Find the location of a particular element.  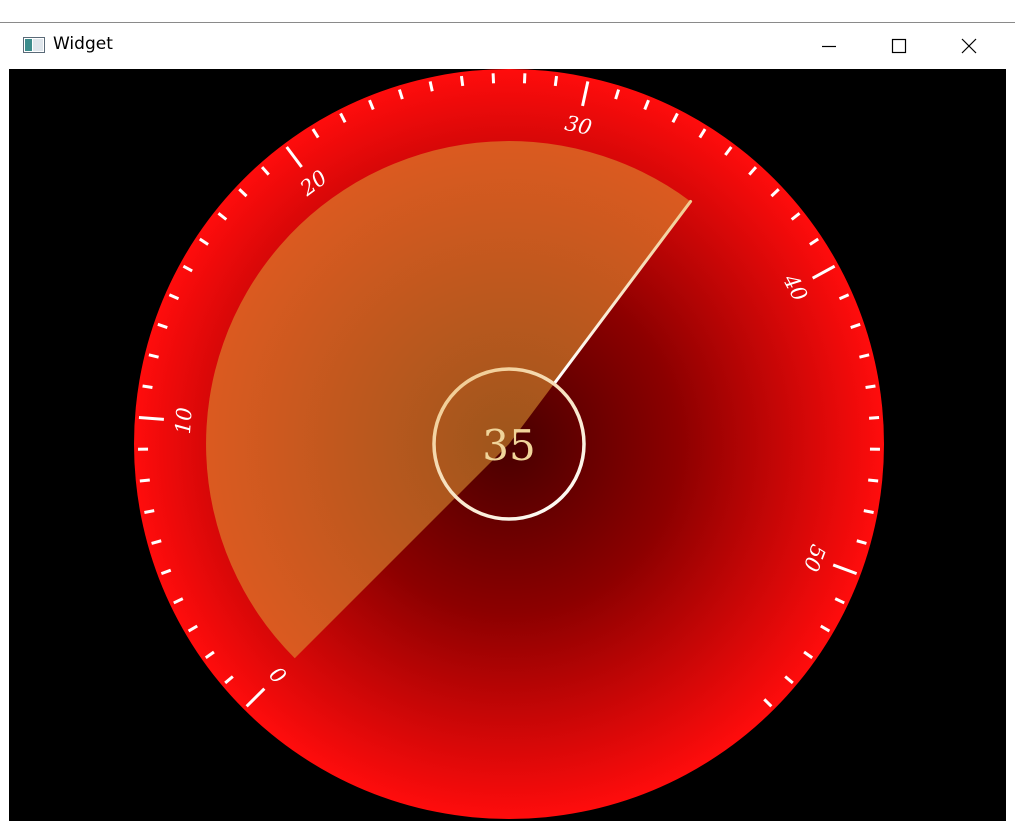

gauge-value-readout: 35 is located at coordinates (508, 445).